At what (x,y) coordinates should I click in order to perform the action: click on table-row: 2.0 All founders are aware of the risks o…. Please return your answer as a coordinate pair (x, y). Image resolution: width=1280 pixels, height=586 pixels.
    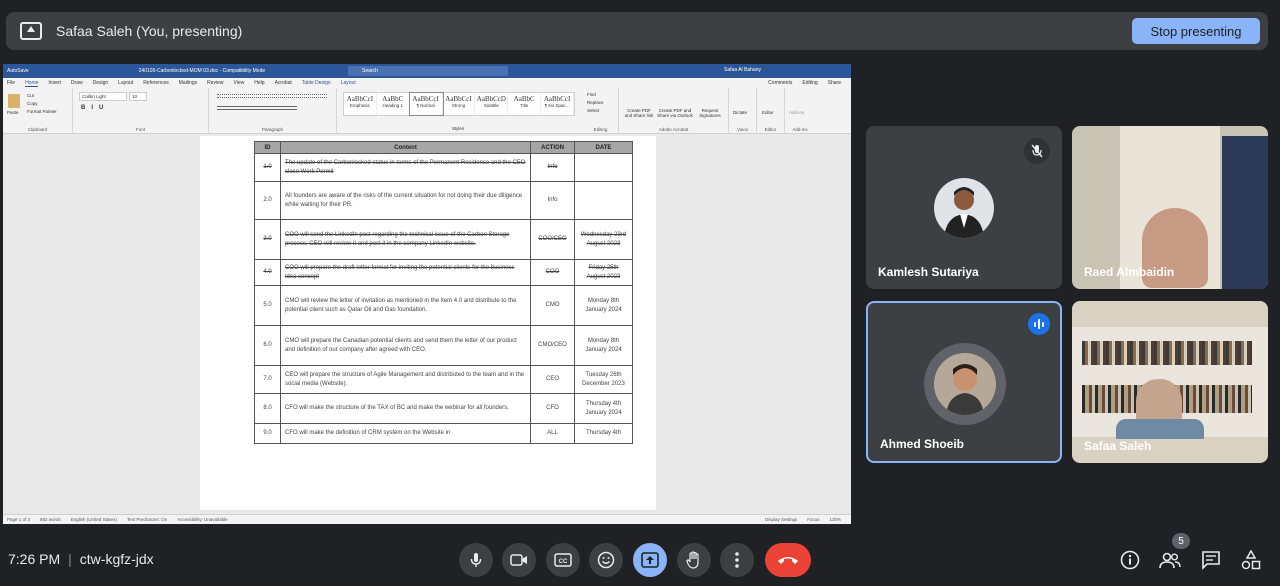
    Looking at the image, I should click on (443, 200).